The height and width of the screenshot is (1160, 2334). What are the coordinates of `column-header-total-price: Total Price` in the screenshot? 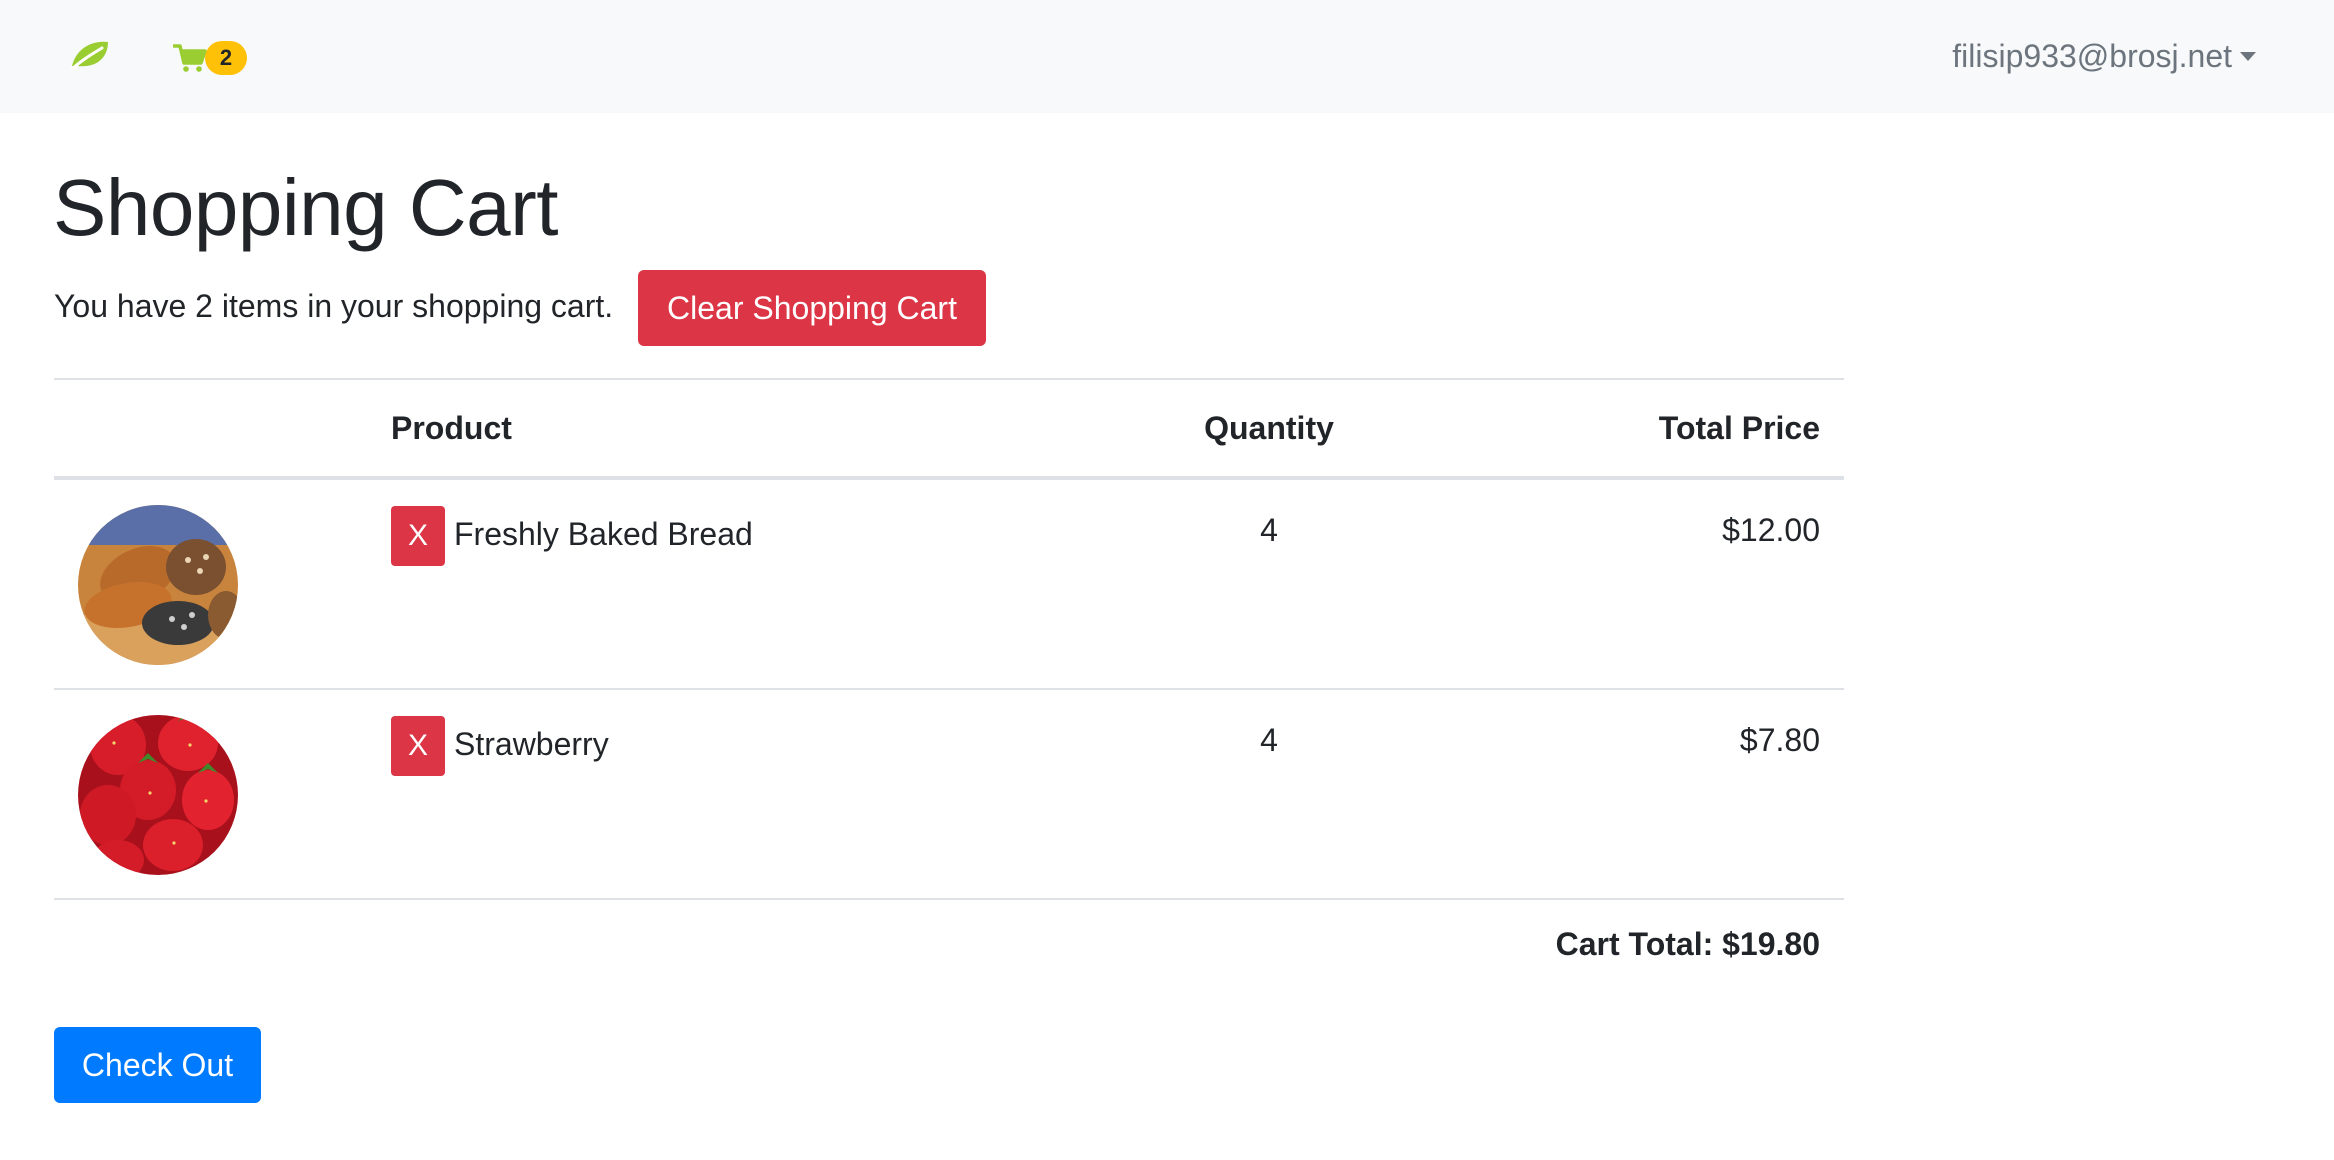 It's located at (1739, 428).